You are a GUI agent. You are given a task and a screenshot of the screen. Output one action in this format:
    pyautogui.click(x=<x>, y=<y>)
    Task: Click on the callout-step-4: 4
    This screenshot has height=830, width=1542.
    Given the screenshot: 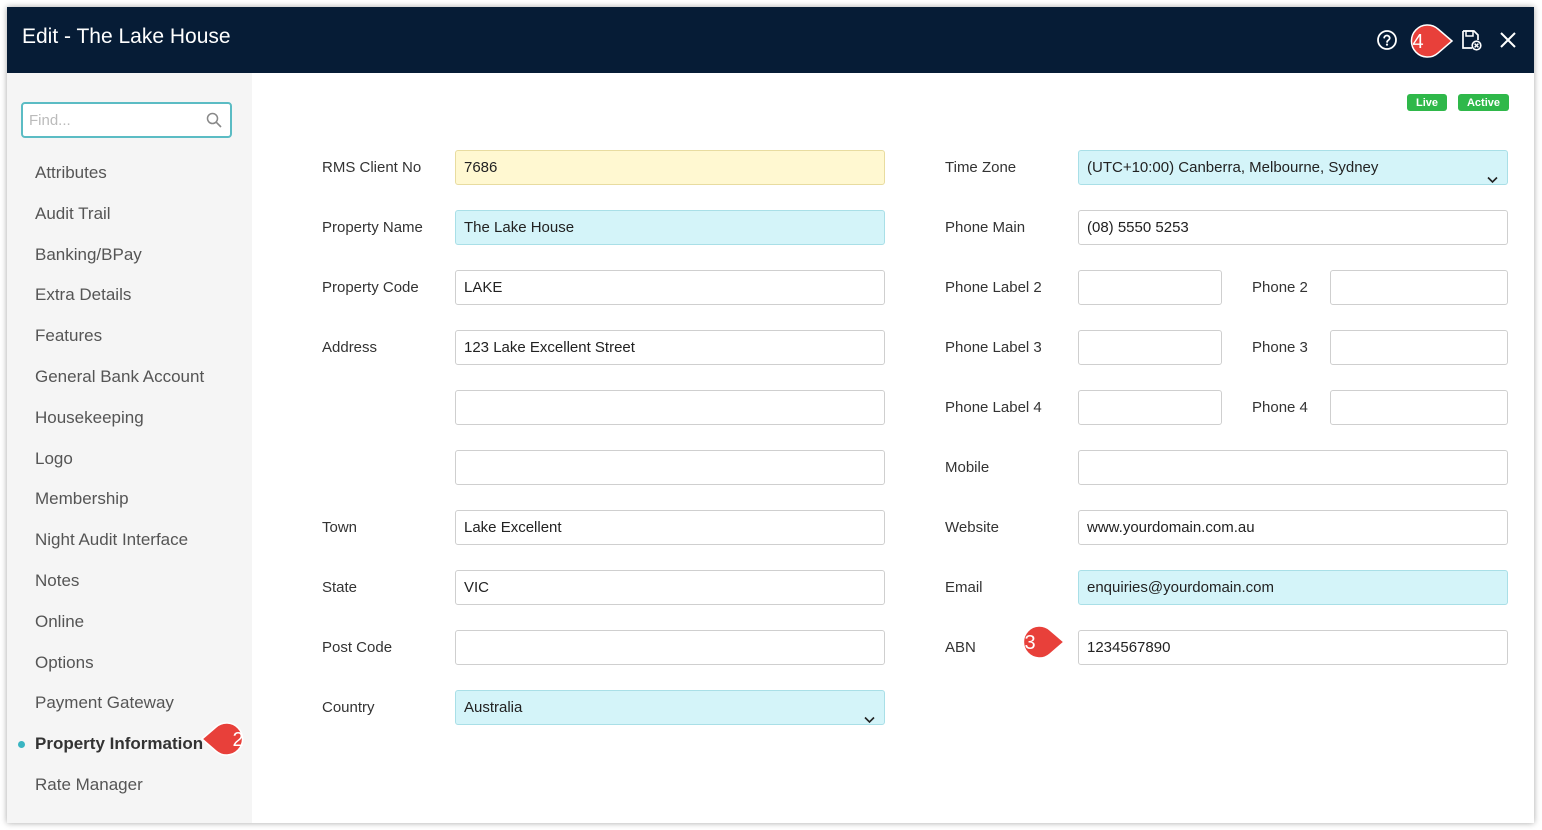 What is the action you would take?
    pyautogui.click(x=1432, y=41)
    